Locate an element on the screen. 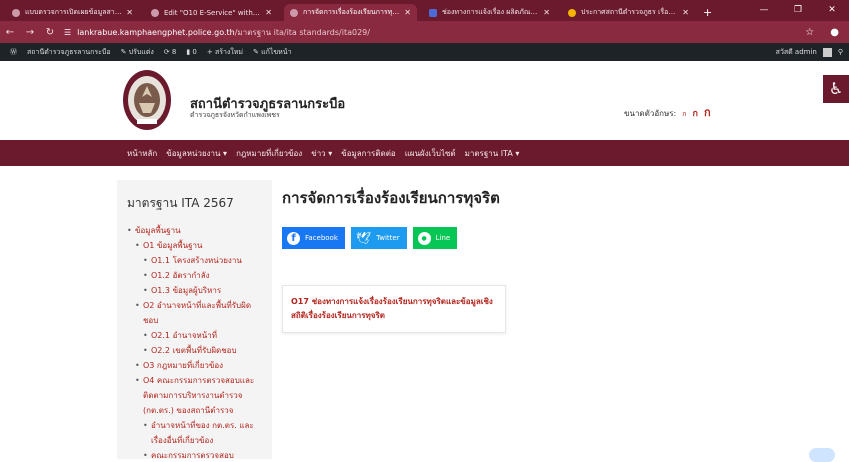 This screenshot has height=462, width=849. nav-item-laws: กฎหมายที่เกี่ยวข้อง is located at coordinates (269, 153).